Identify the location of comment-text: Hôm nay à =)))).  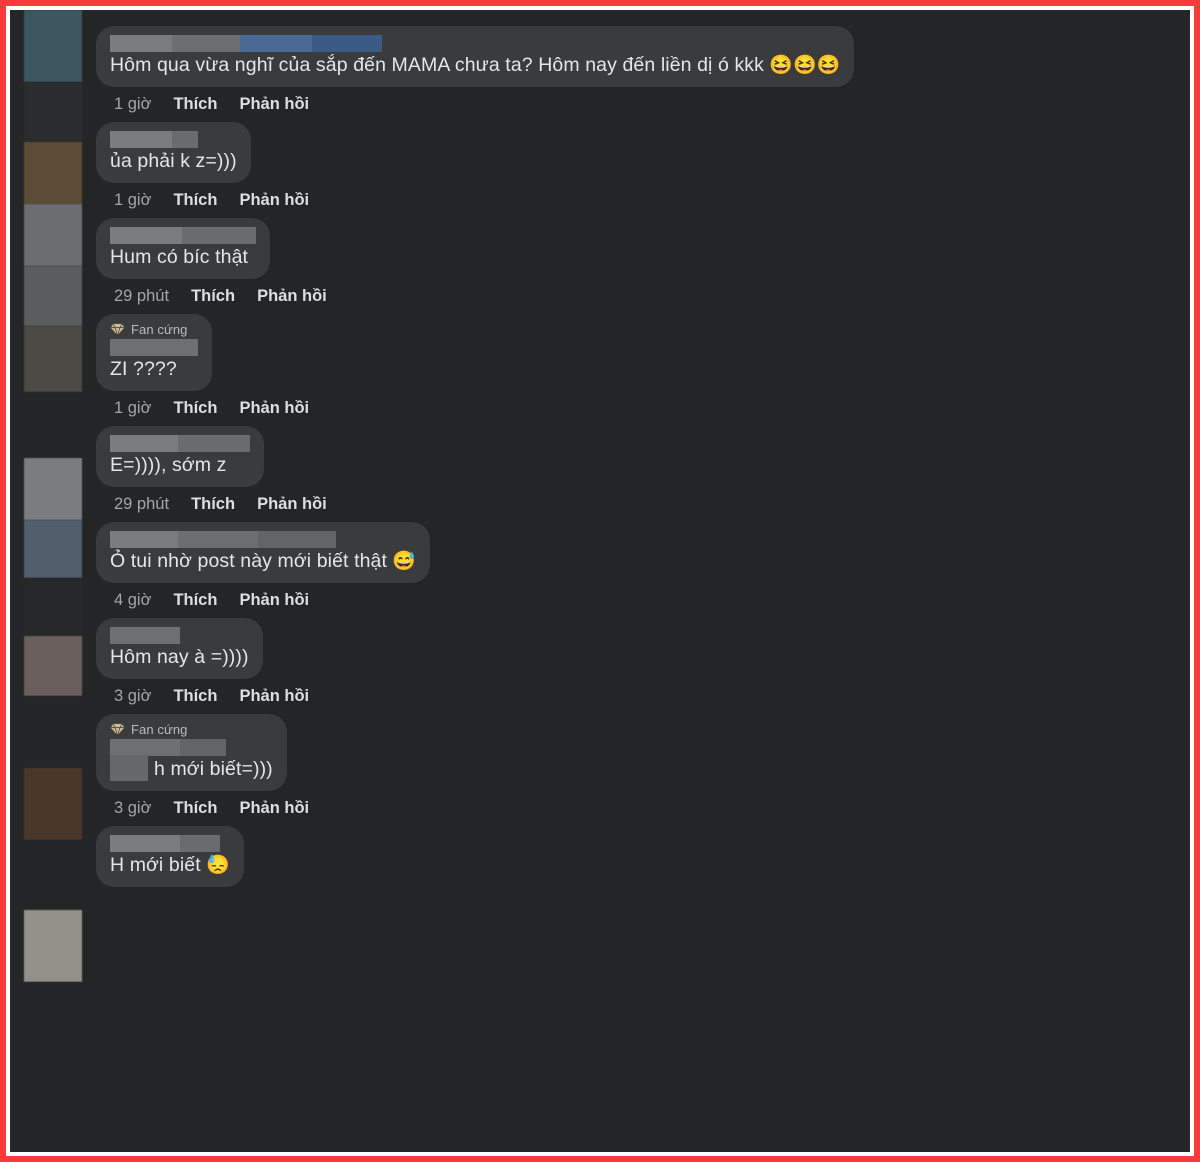
(179, 657).